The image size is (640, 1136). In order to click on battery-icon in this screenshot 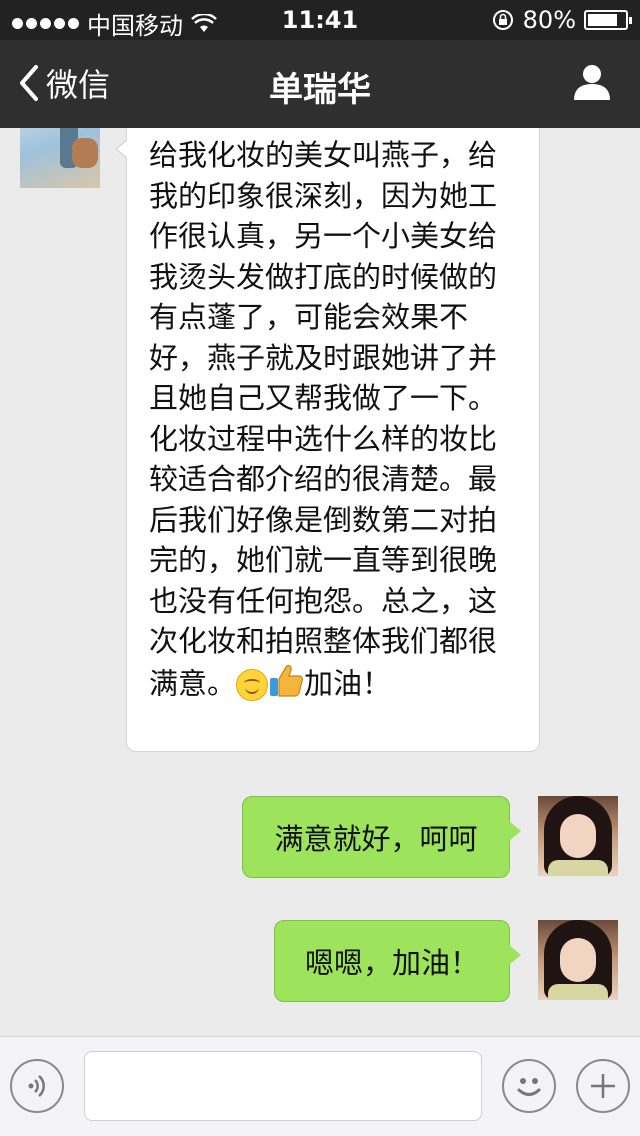, I will do `click(608, 20)`.